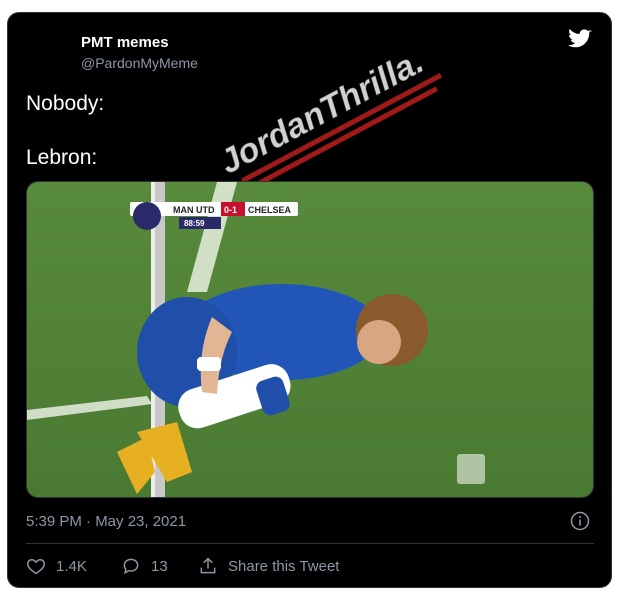 This screenshot has height=597, width=622. Describe the element at coordinates (284, 566) in the screenshot. I see `share-label: Share this Tweet` at that location.